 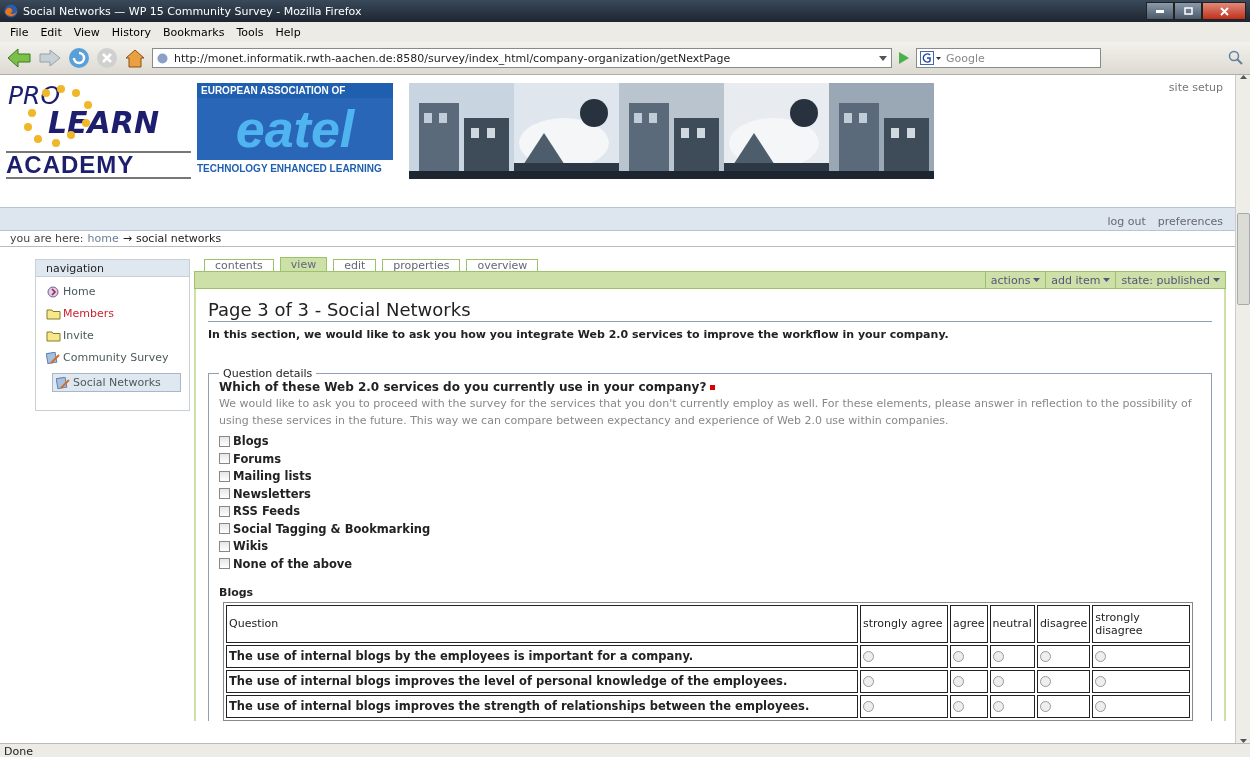 I want to click on tab: view, so click(x=303, y=264).